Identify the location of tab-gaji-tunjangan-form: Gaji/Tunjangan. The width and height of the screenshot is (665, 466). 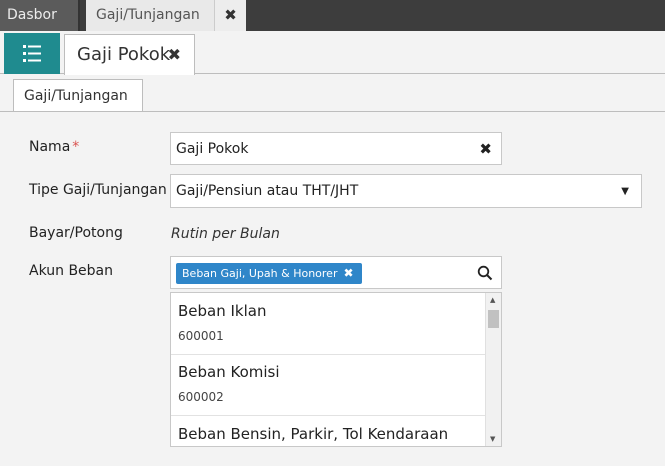
(78, 95).